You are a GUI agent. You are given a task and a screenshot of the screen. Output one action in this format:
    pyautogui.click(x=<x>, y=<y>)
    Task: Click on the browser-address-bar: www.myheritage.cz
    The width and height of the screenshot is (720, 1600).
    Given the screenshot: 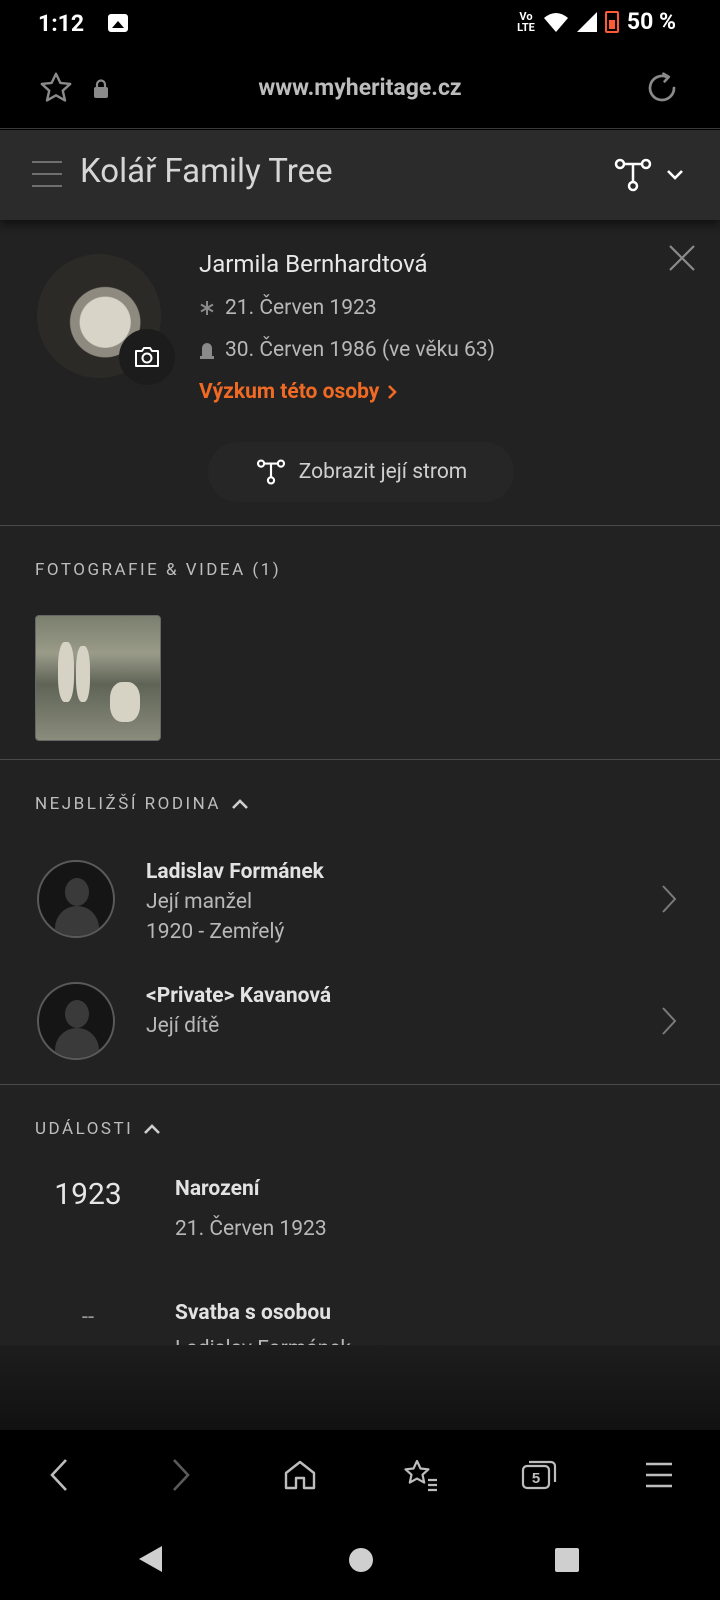 What is the action you would take?
    pyautogui.click(x=360, y=89)
    